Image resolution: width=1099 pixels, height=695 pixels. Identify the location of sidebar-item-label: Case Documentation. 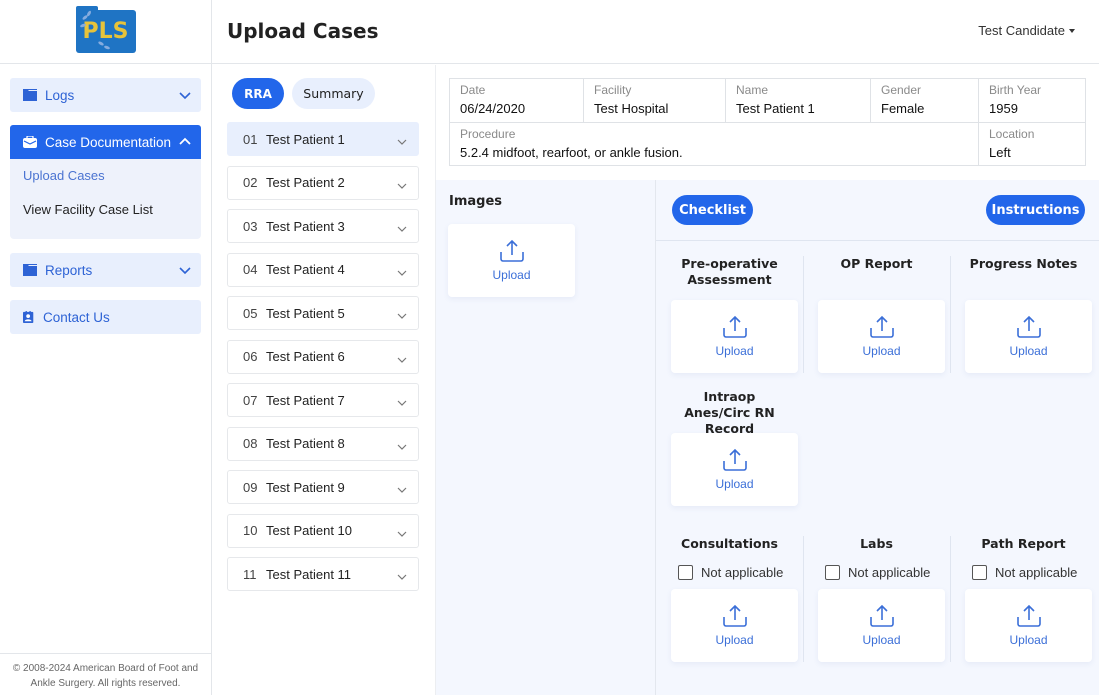
(108, 142).